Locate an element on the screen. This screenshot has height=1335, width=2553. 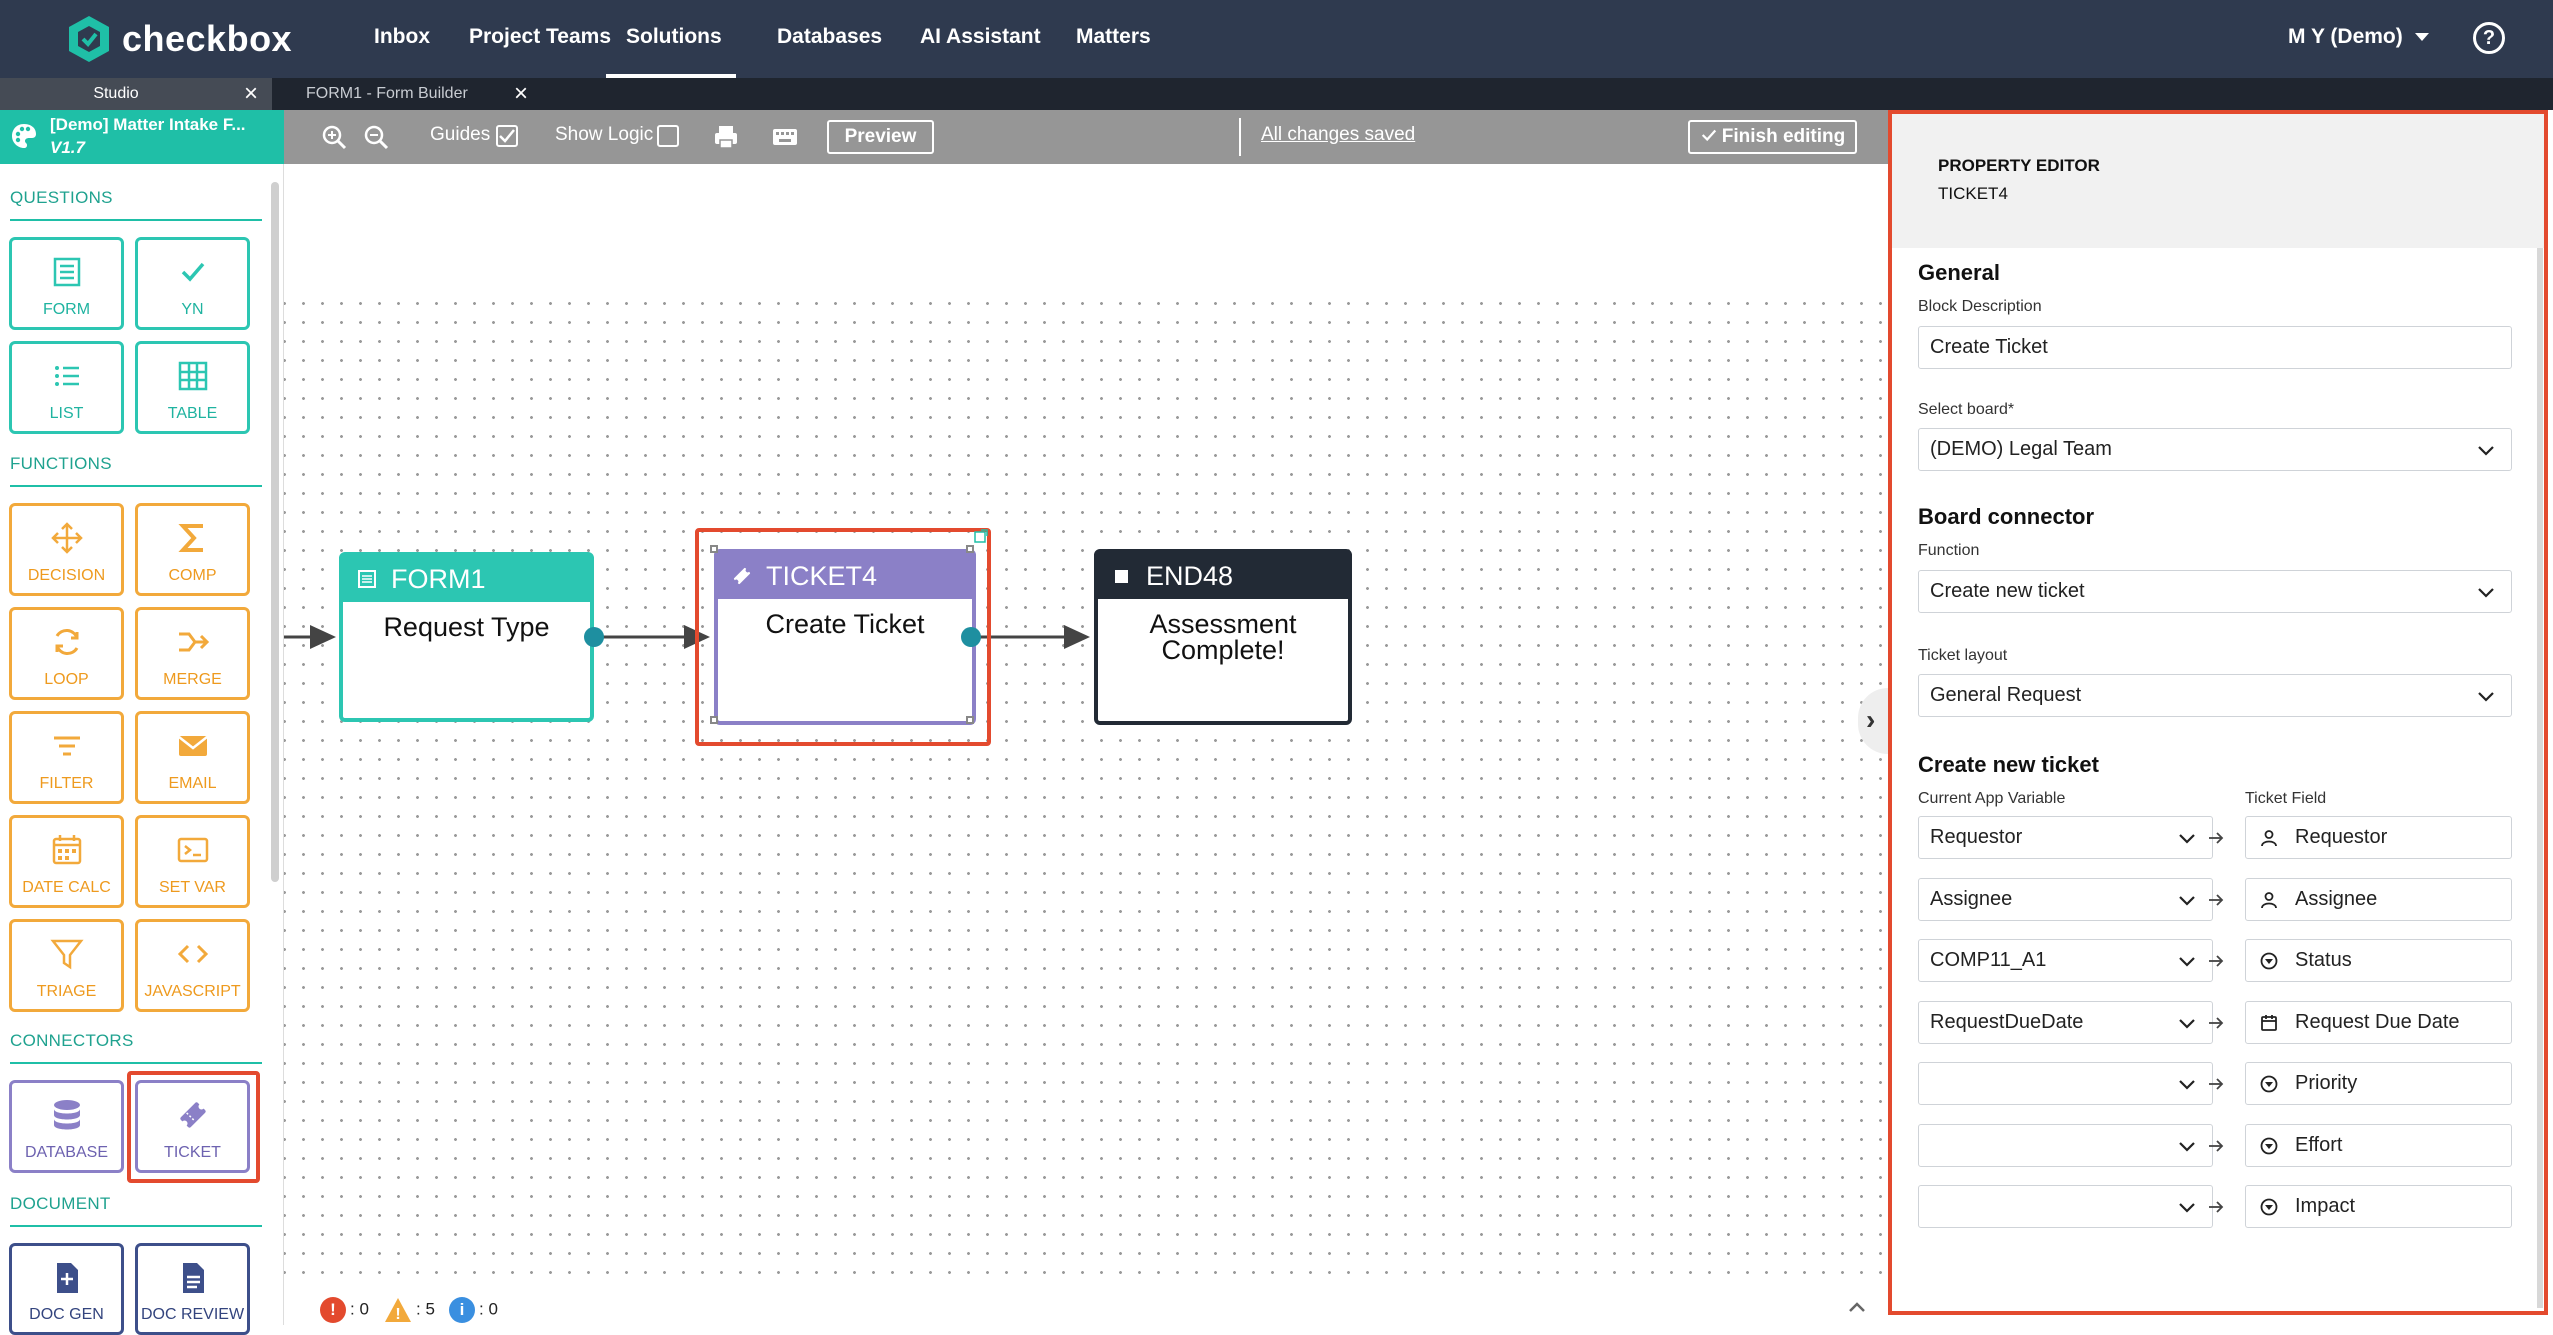
user-menu: M Y (Demo) is located at coordinates (2358, 37).